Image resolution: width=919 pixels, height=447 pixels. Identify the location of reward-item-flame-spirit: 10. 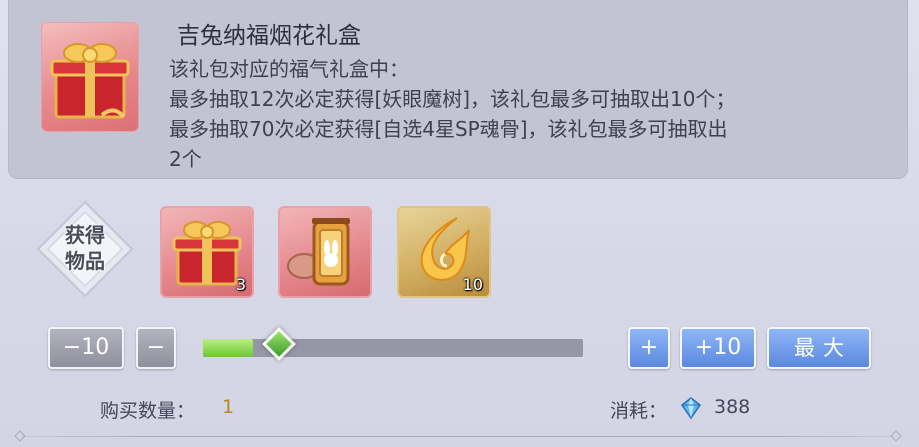
(444, 252).